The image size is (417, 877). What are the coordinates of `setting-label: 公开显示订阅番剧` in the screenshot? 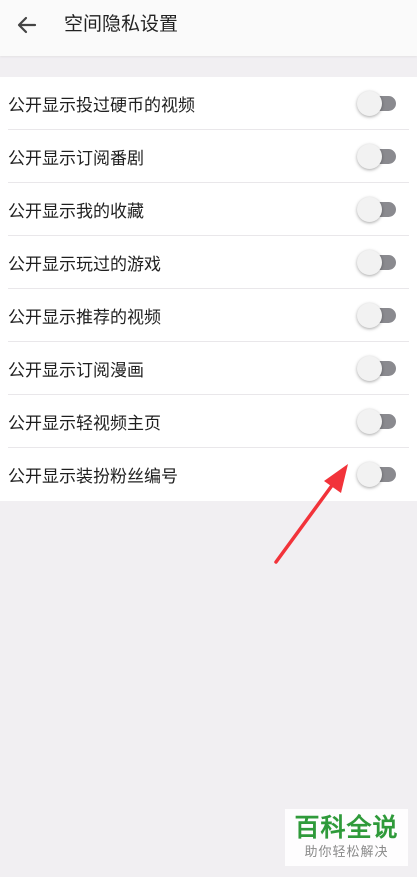 It's located at (76, 159).